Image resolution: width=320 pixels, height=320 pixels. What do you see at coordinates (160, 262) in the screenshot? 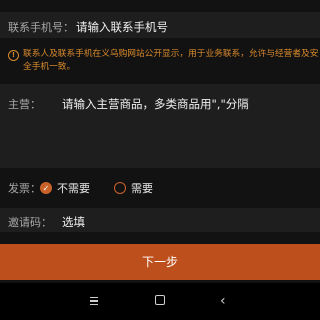
I see `next-step-button: 下一步` at bounding box center [160, 262].